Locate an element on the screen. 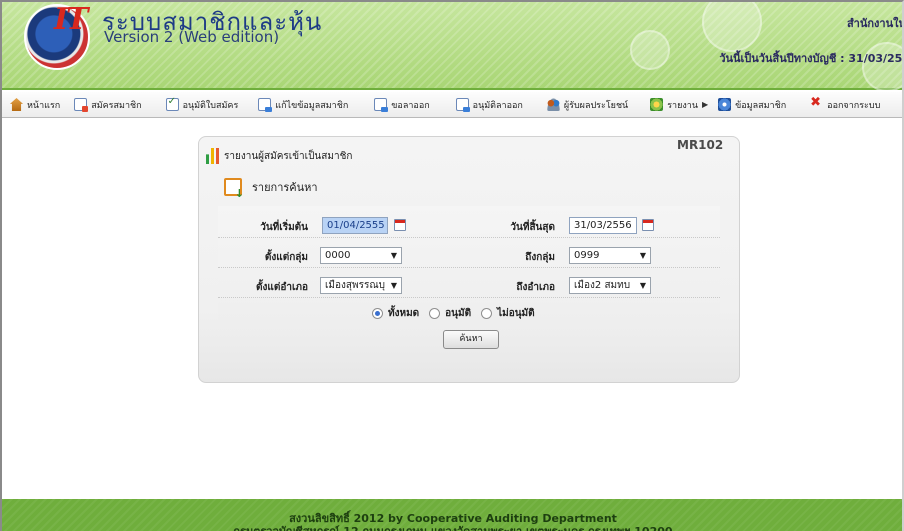  from-group-value: 0000 is located at coordinates (338, 255).